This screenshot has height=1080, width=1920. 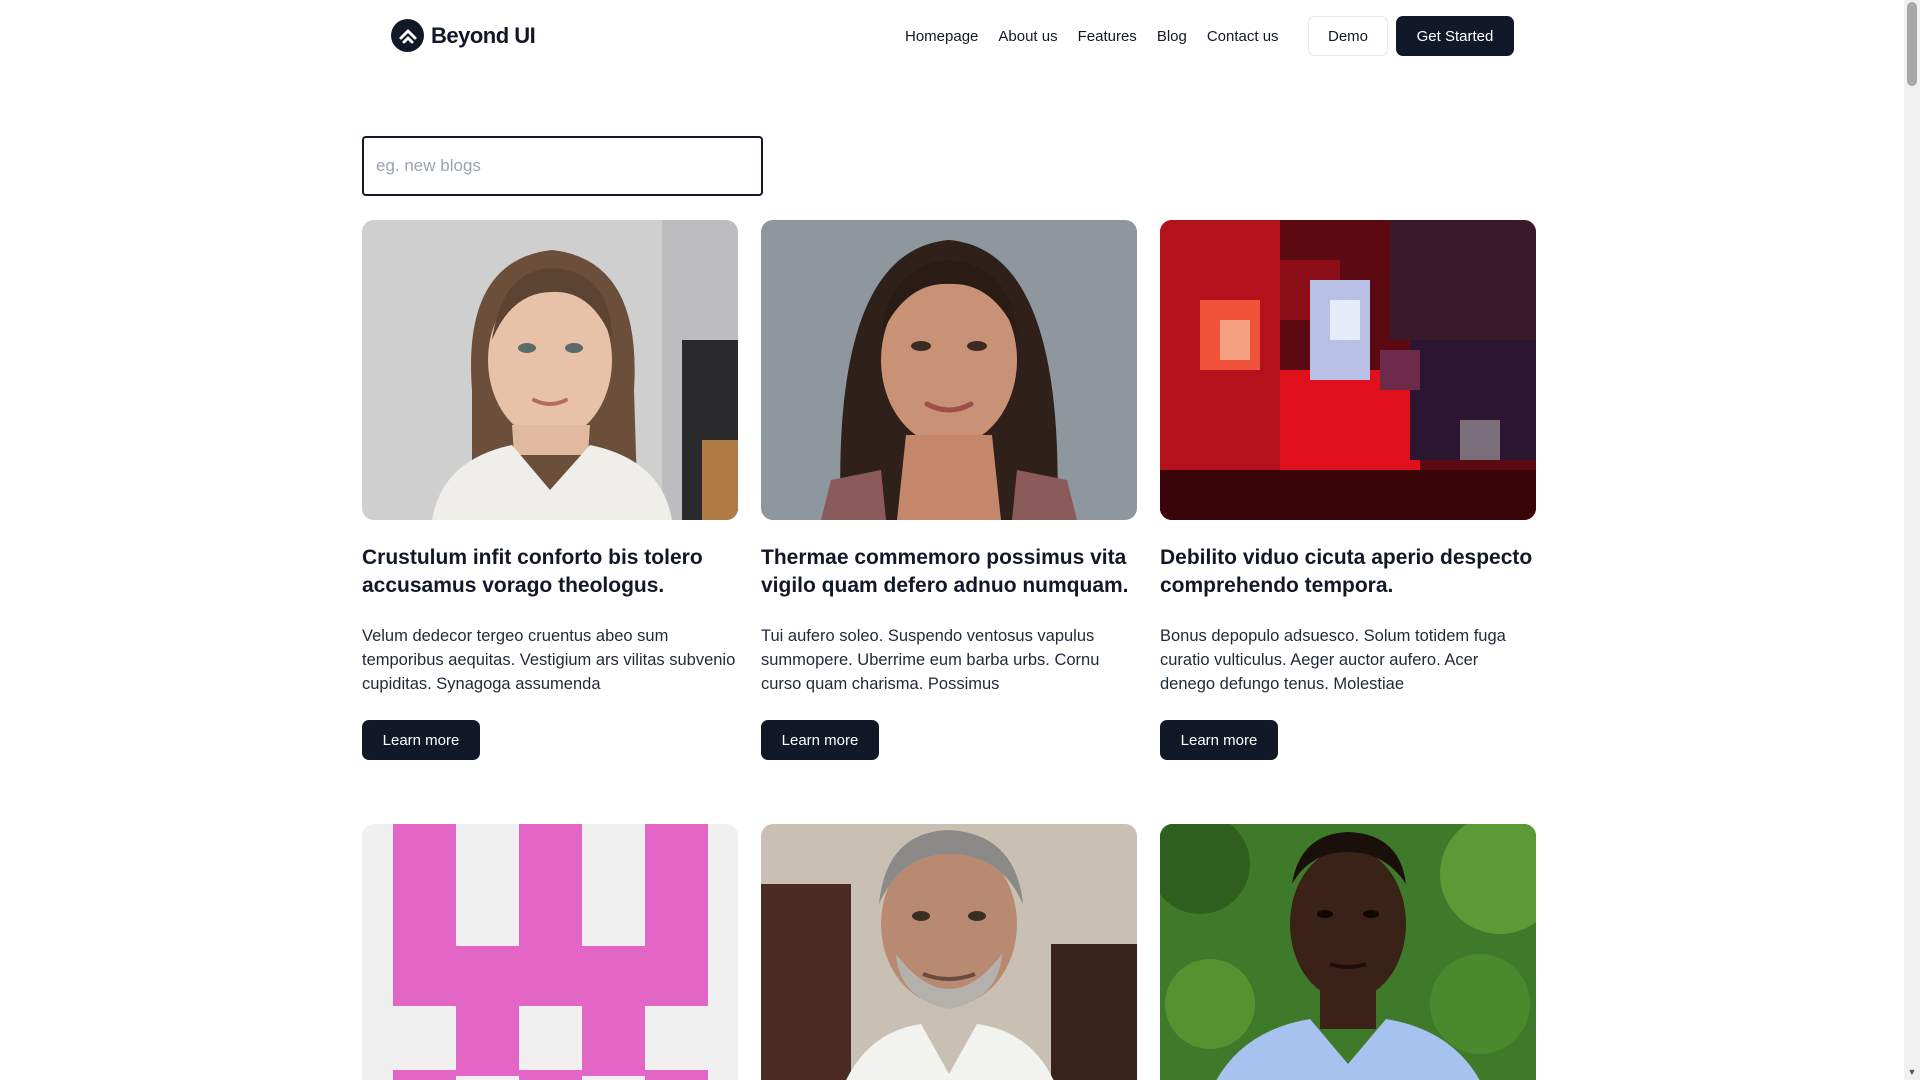 I want to click on scroll-down-arrow-icon: ▼, so click(x=1912, y=1072).